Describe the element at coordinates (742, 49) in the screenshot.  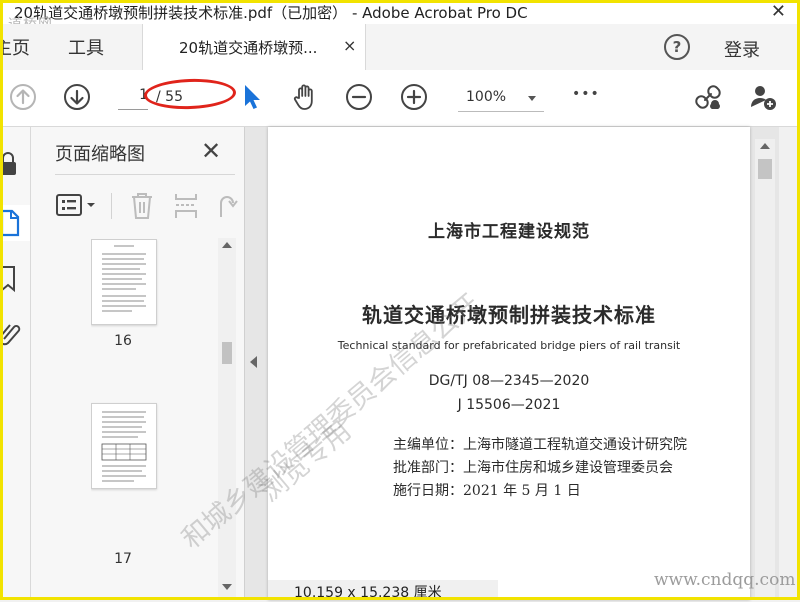
I see `login-button: 登录` at that location.